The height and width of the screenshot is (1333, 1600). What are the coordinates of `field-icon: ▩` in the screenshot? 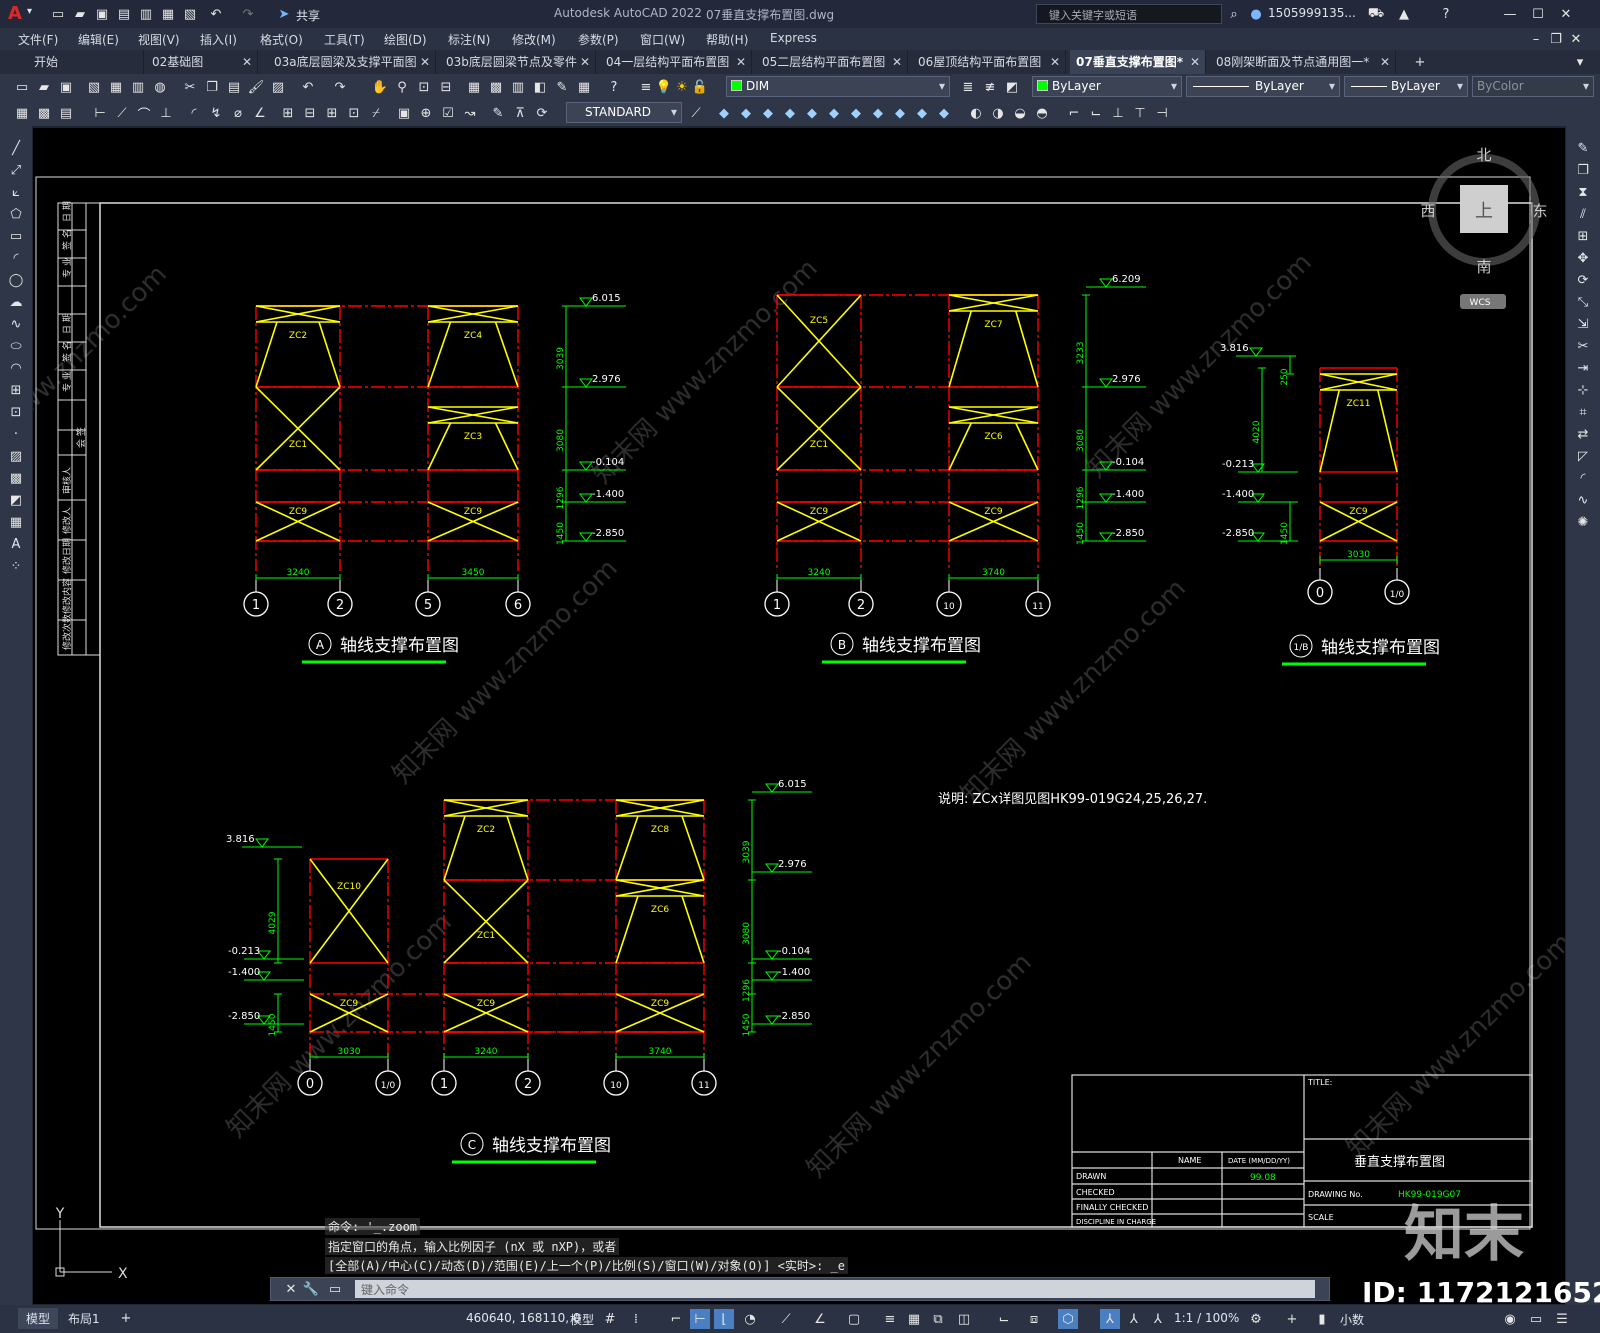 It's located at (44, 113).